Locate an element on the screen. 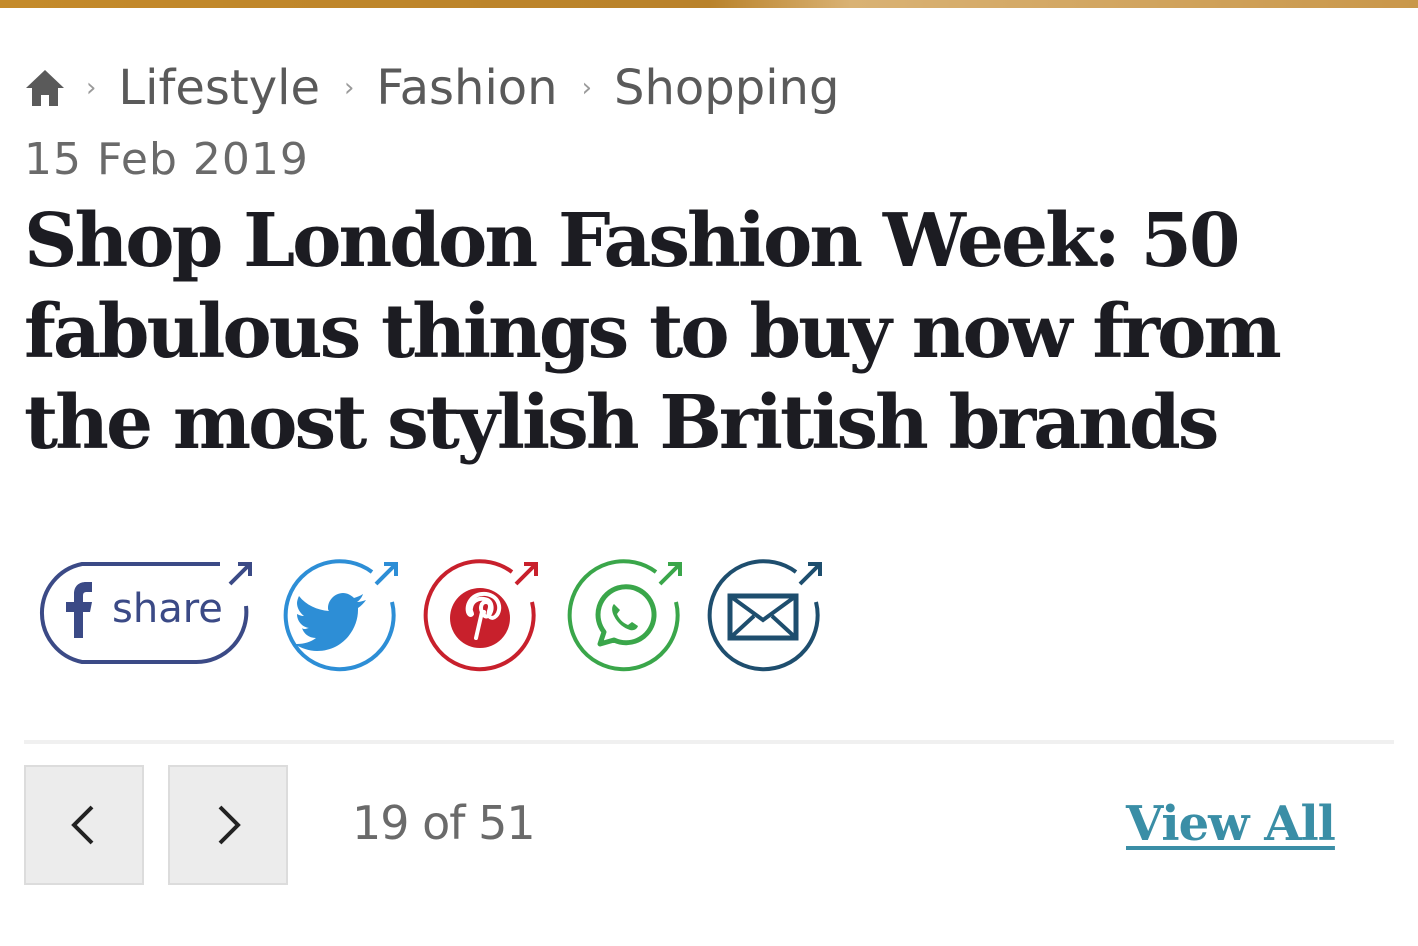 This screenshot has height=946, width=1418. gallery-position: 19 of 51 is located at coordinates (444, 823).